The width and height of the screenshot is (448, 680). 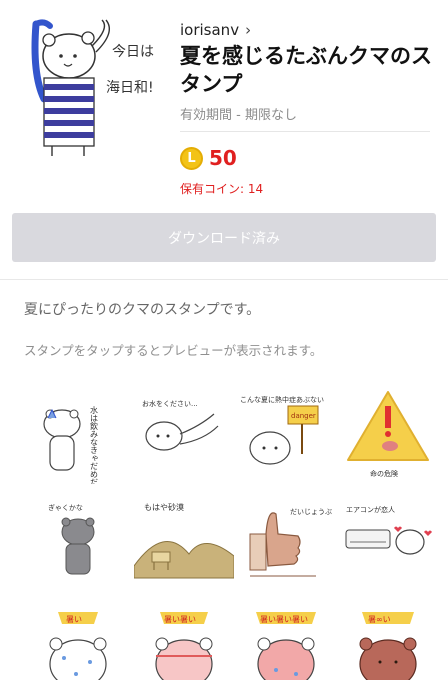 I want to click on product-title: 夏を感じるたぶんクマのスタンプ, so click(x=306, y=70).